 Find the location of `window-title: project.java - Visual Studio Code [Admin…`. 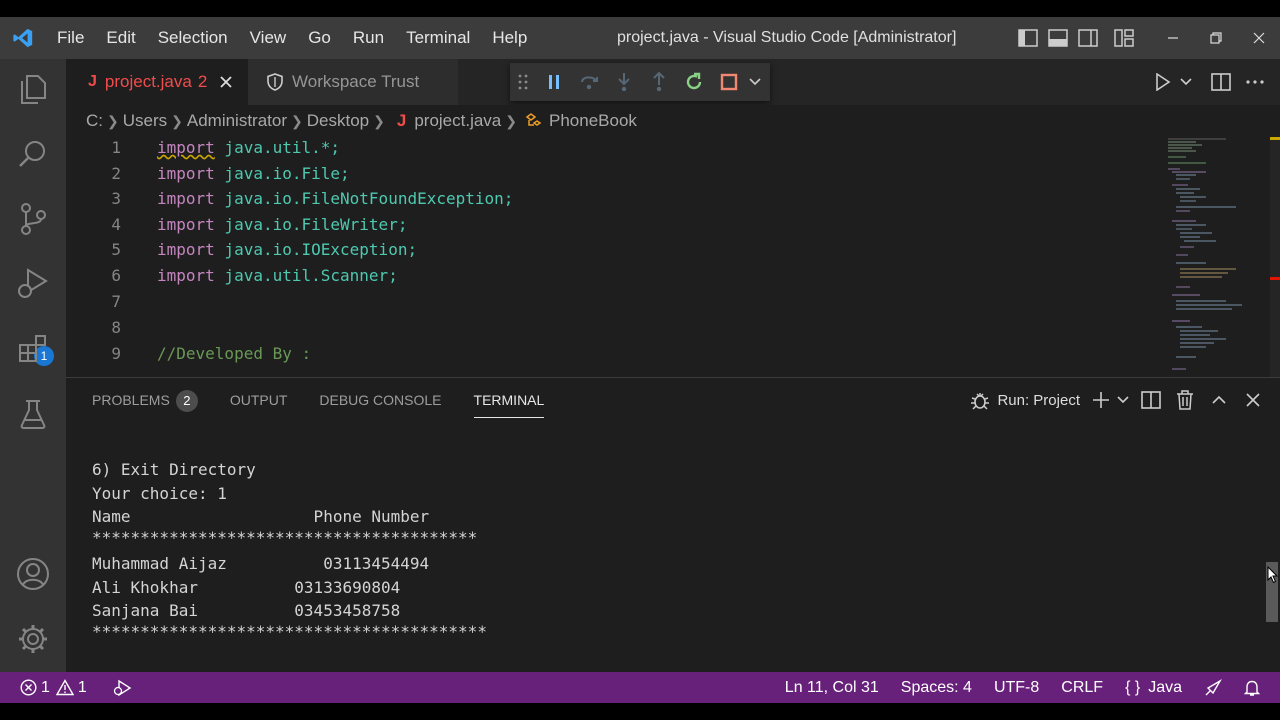

window-title: project.java - Visual Studio Code [Admin… is located at coordinates (787, 37).